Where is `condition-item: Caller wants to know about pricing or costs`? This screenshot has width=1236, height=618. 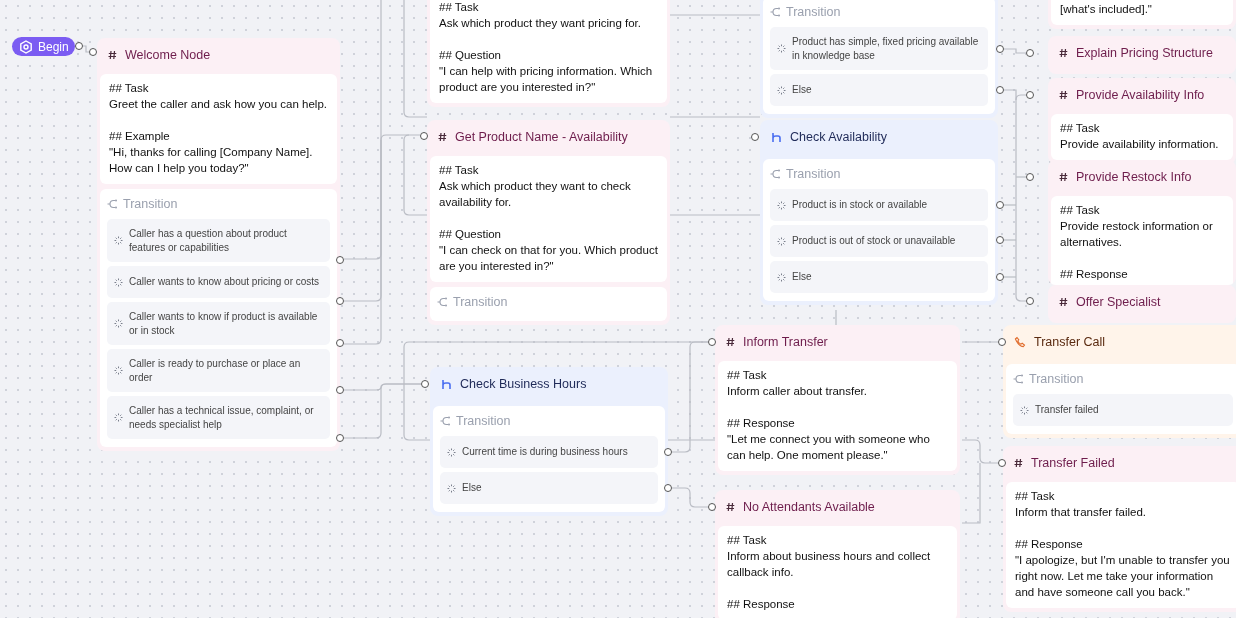 condition-item: Caller wants to know about pricing or costs is located at coordinates (218, 282).